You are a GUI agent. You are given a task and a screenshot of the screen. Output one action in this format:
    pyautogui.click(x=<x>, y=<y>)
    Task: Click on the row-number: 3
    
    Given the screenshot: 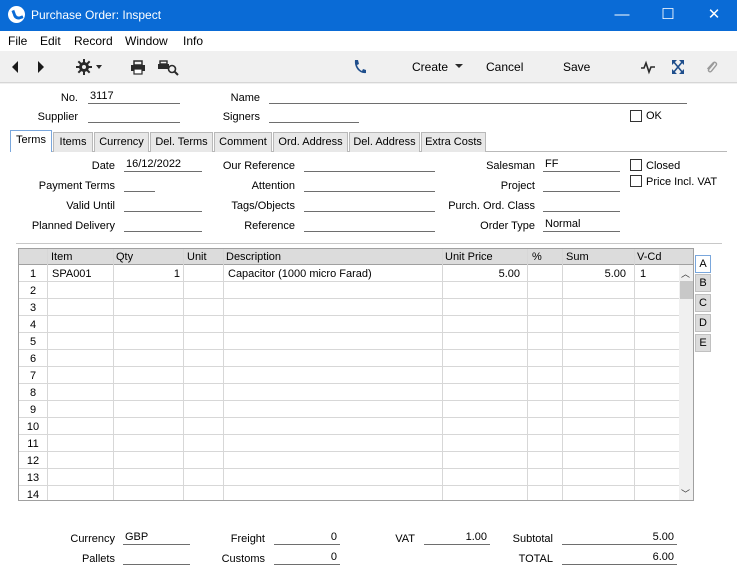 What is the action you would take?
    pyautogui.click(x=33, y=308)
    